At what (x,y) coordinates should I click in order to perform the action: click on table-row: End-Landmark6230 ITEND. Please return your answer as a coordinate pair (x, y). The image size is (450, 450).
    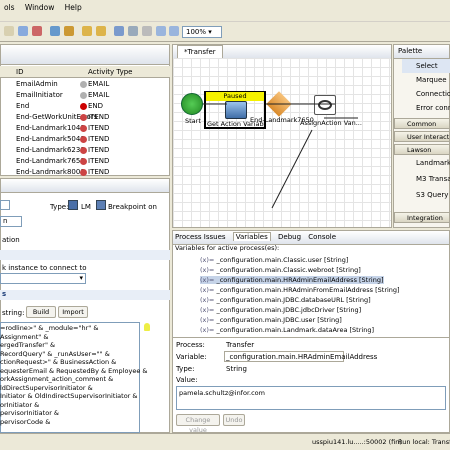
    Looking at the image, I should click on (85, 150).